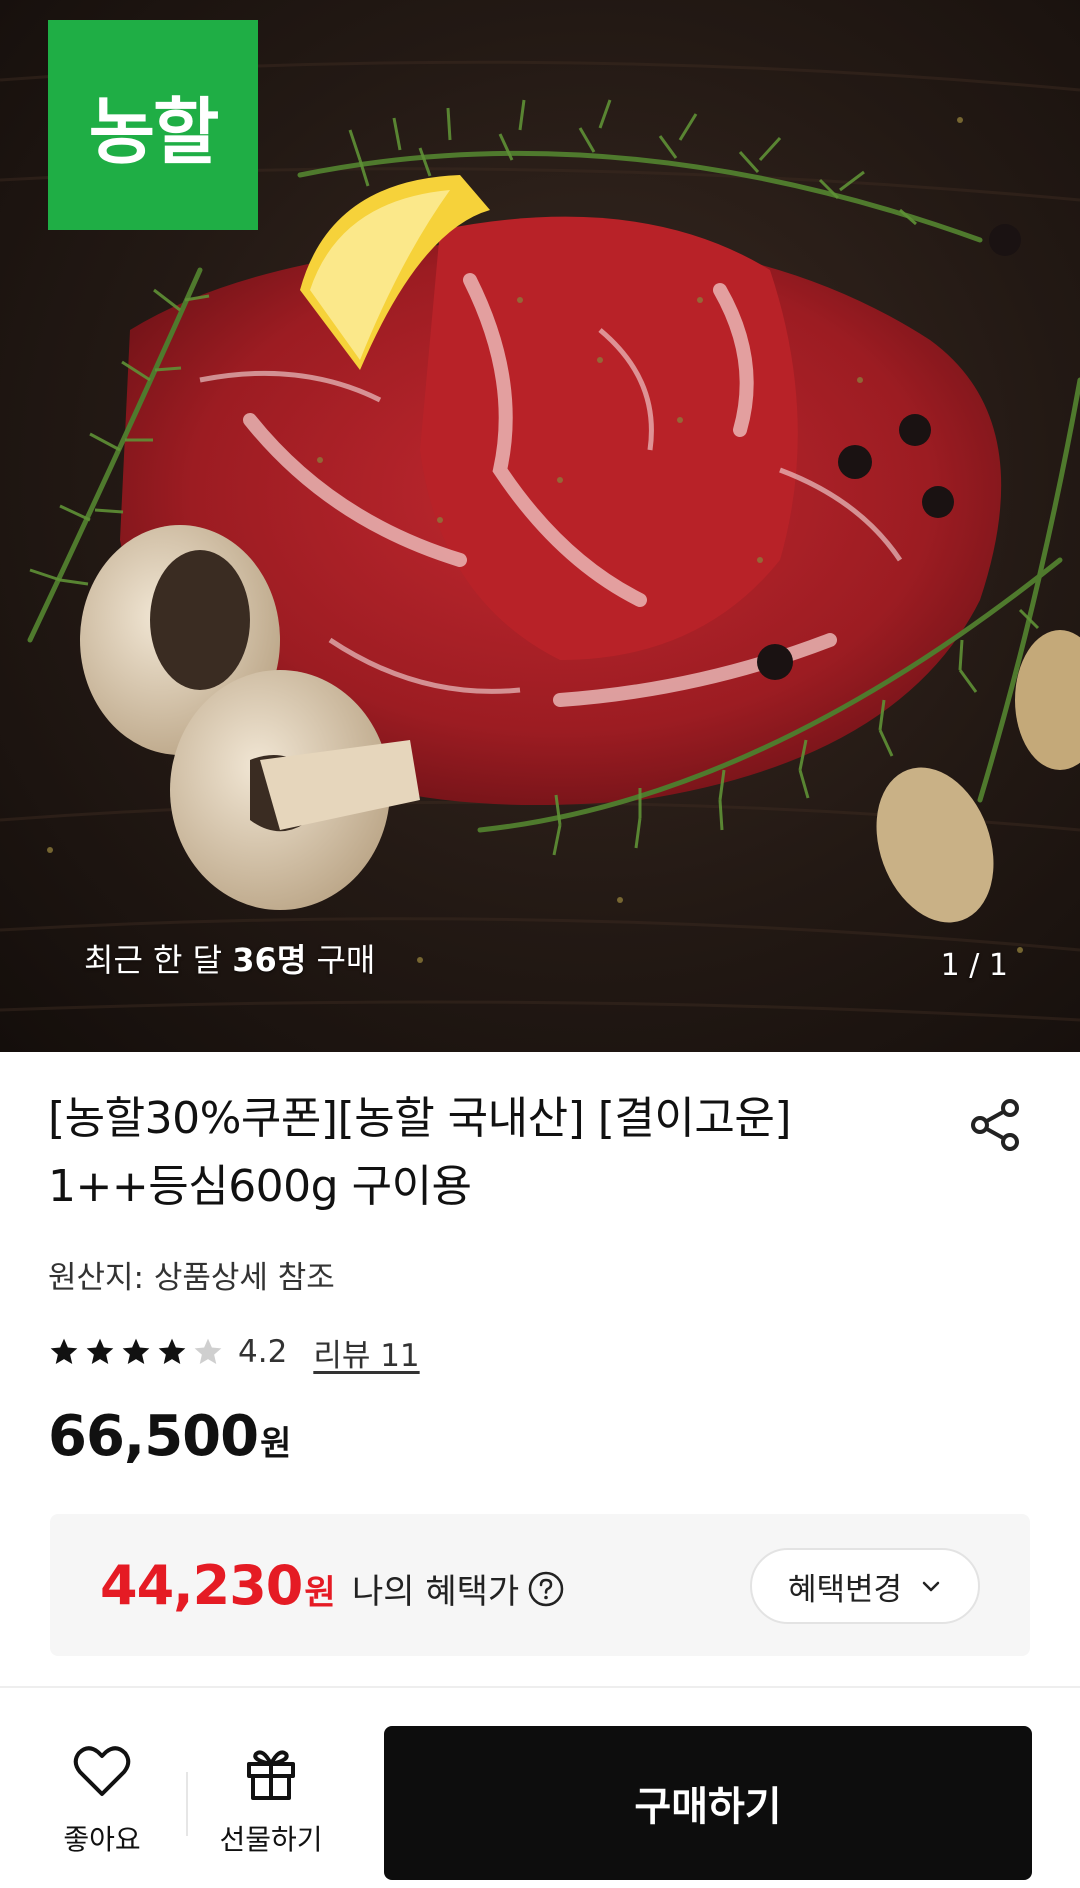  What do you see at coordinates (158, 960) in the screenshot?
I see `caption-prefix: 최근 한 달` at bounding box center [158, 960].